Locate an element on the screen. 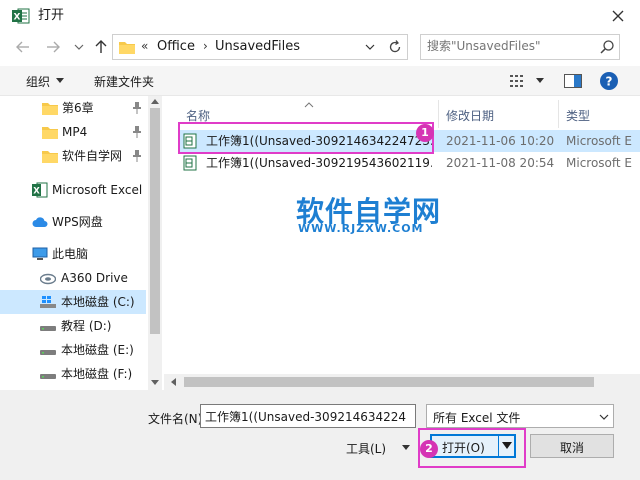 The width and height of the screenshot is (640, 480). organize-dropdown-icon is located at coordinates (60, 81).